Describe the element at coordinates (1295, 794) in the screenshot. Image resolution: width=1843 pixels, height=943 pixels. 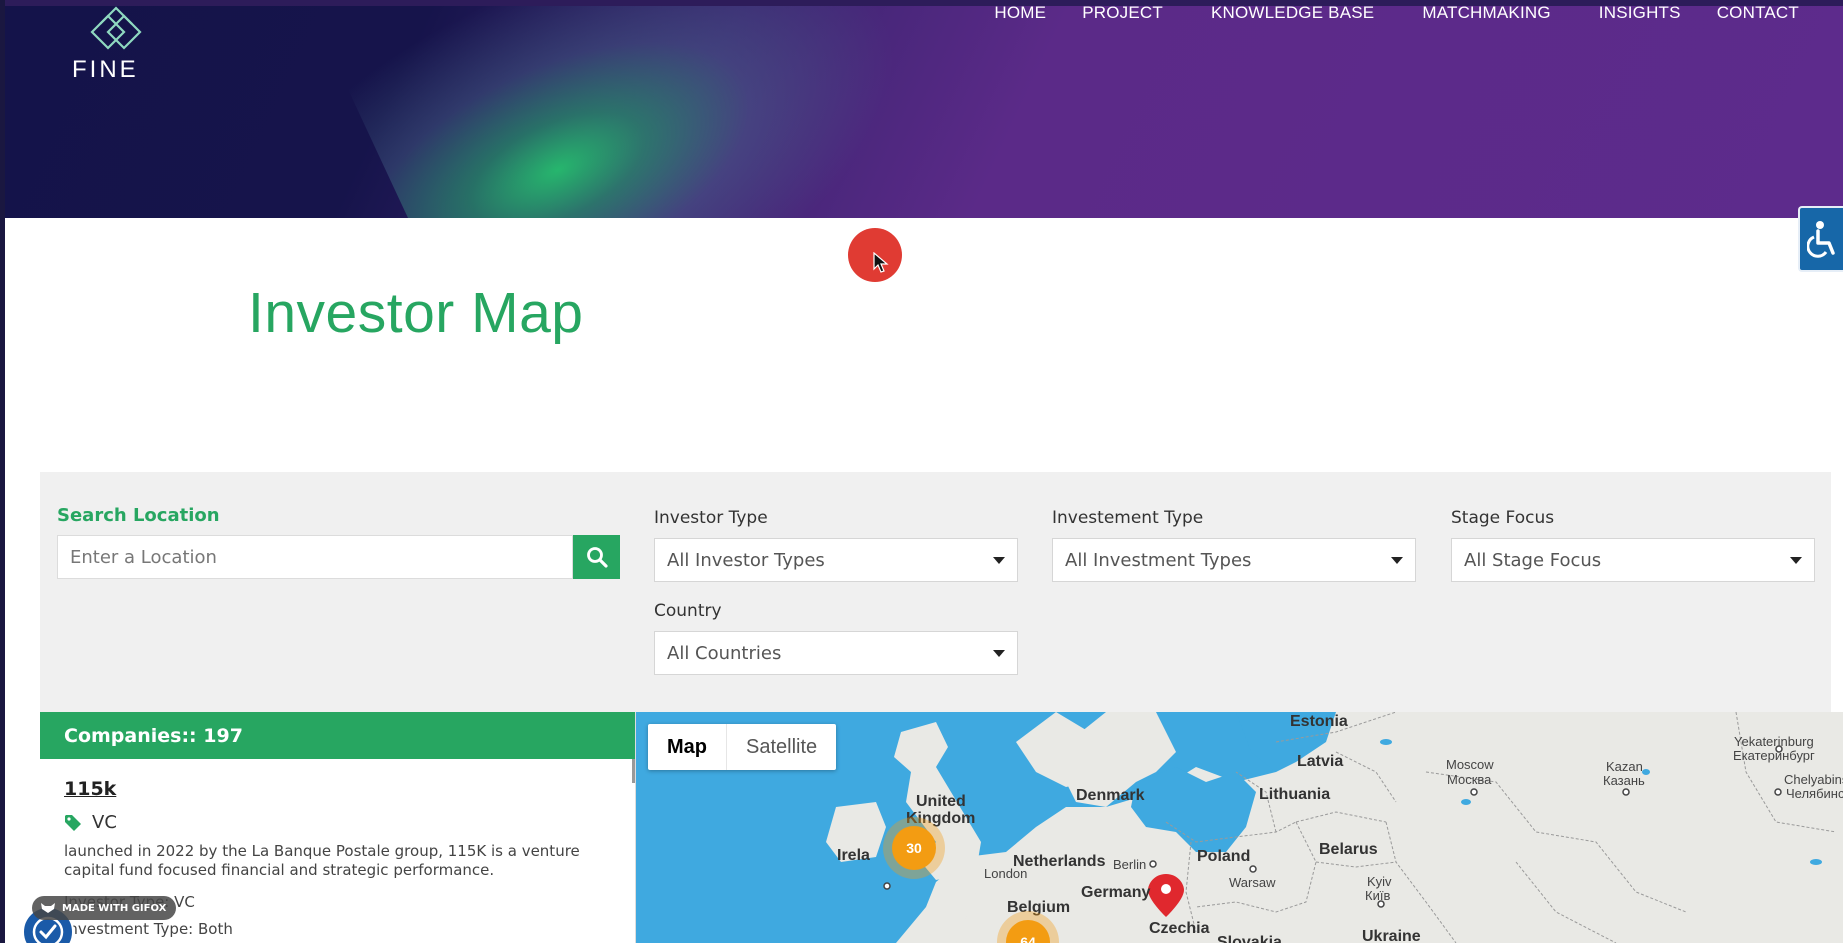
I see `map-label-lithuania: Lithuania` at that location.